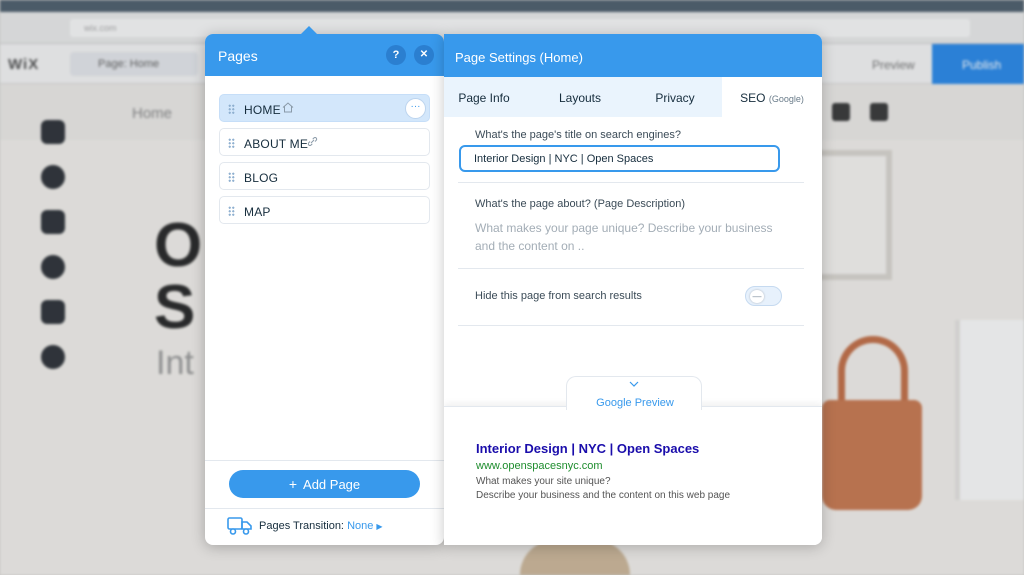 Image resolution: width=1024 pixels, height=575 pixels. Describe the element at coordinates (757, 296) in the screenshot. I see `toggle-knob: —` at that location.